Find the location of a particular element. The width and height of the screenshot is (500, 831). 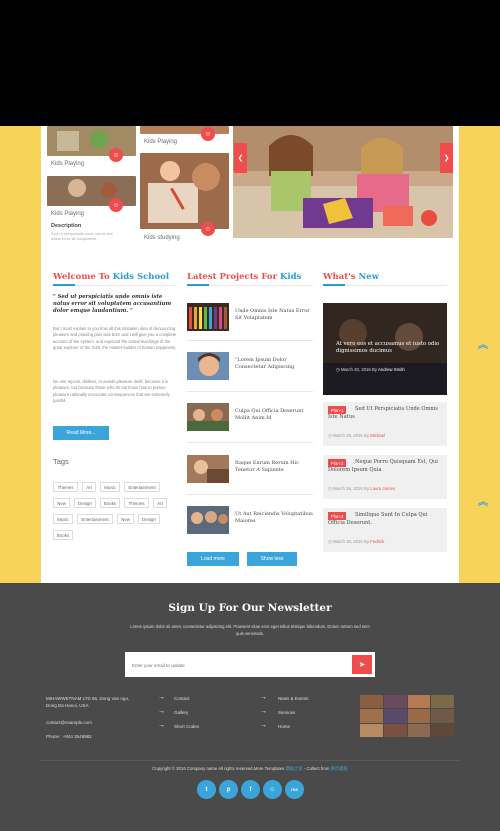

gallery-caption: Kids studying is located at coordinates (162, 238).